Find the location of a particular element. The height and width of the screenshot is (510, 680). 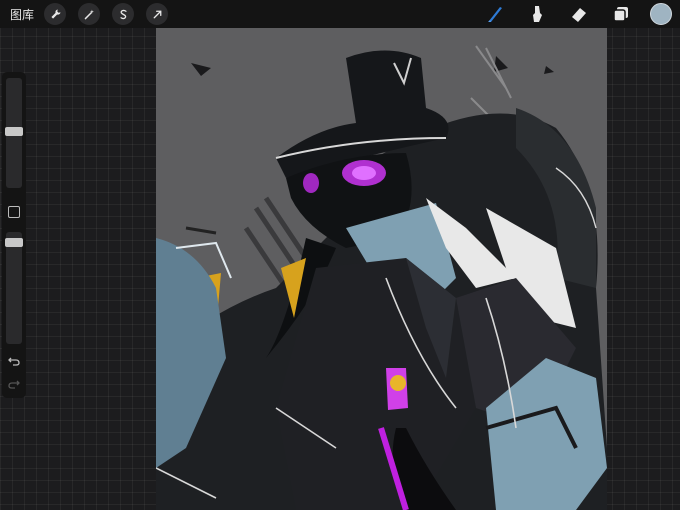

color-picker-button is located at coordinates (661, 14).